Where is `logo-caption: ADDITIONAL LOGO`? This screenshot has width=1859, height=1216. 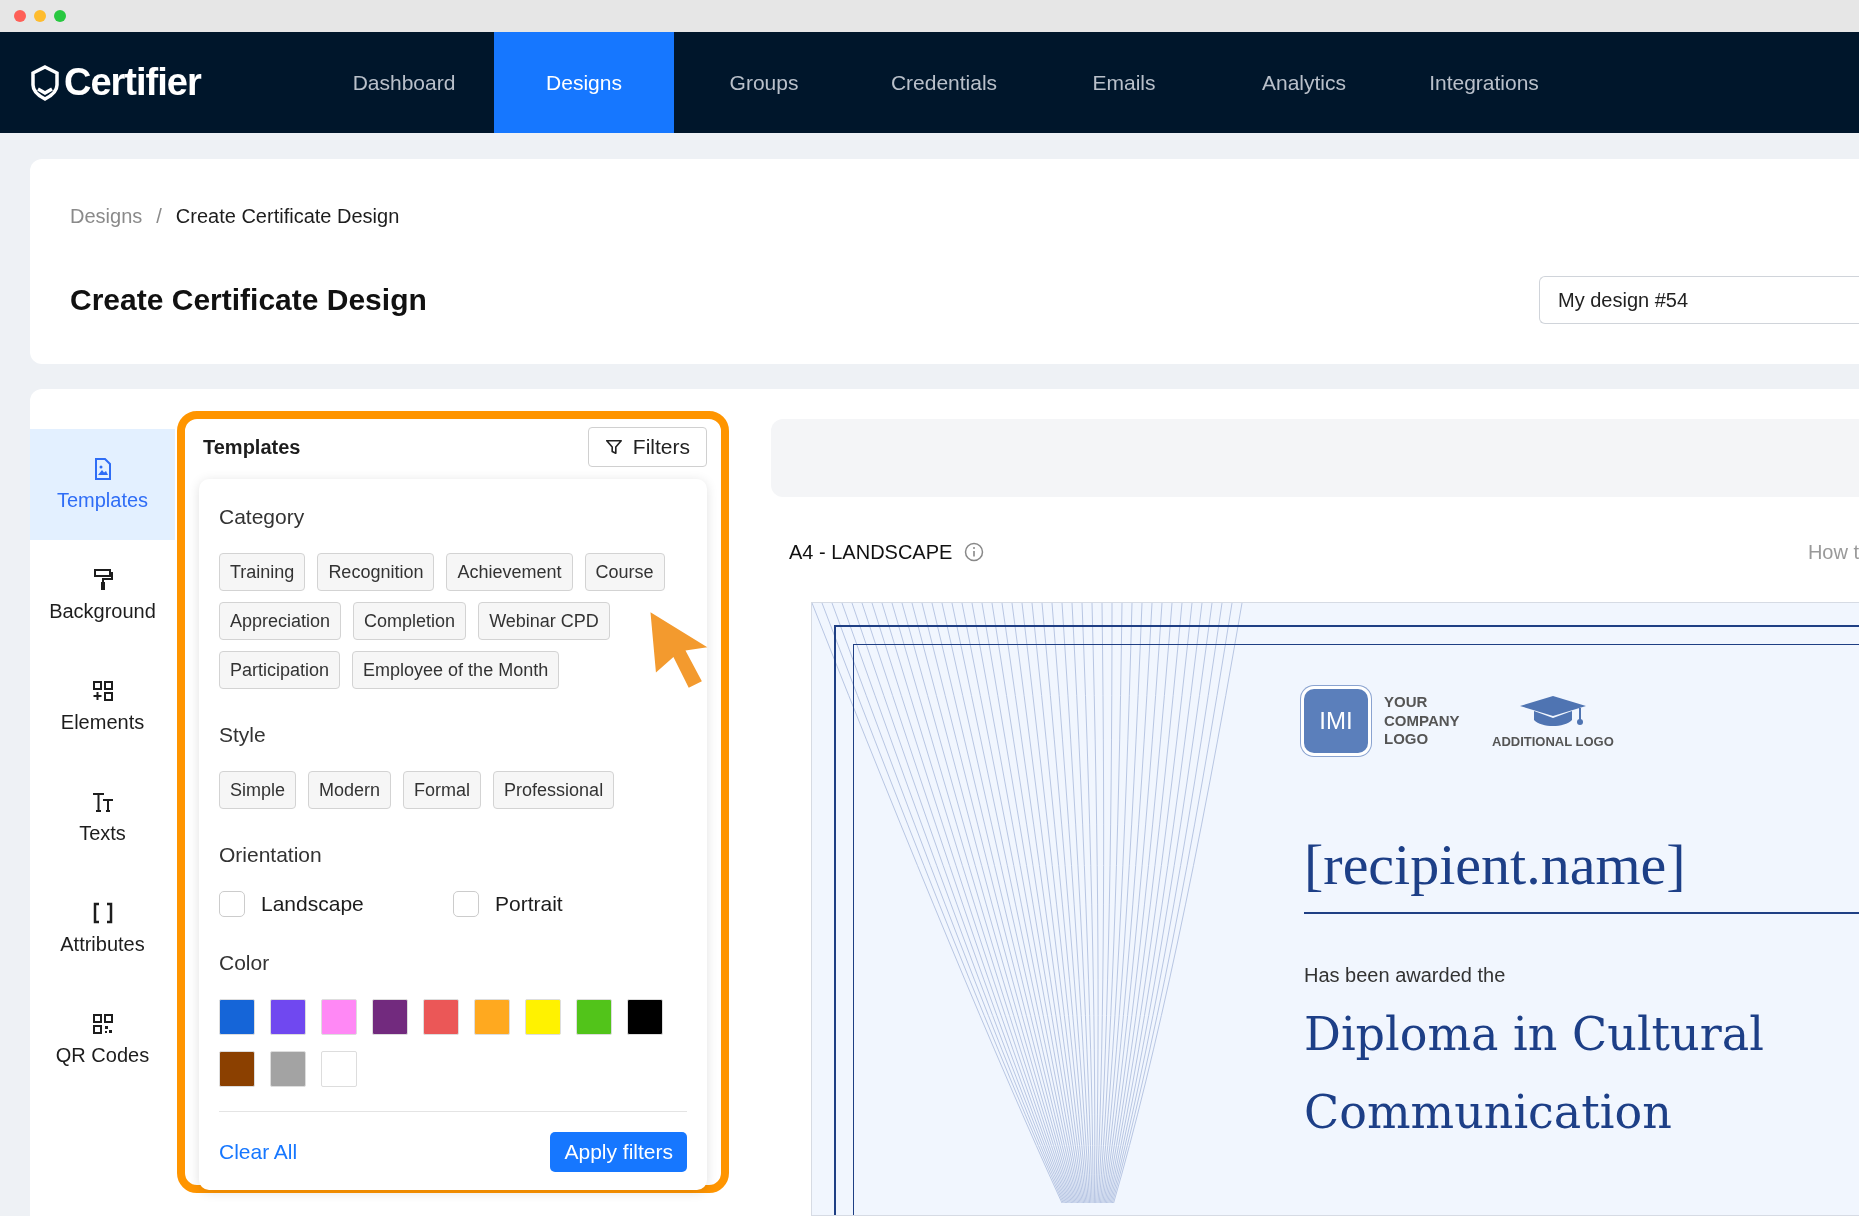 logo-caption: ADDITIONAL LOGO is located at coordinates (1553, 741).